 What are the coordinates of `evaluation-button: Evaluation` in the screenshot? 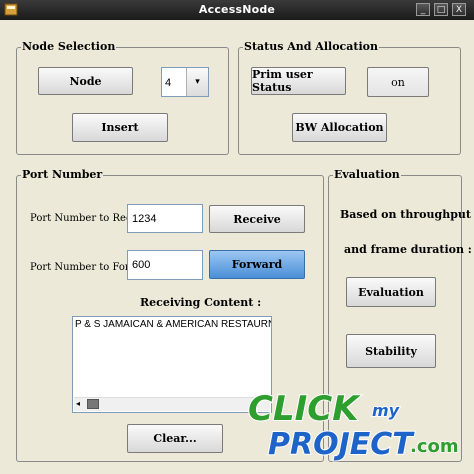 It's located at (391, 292).